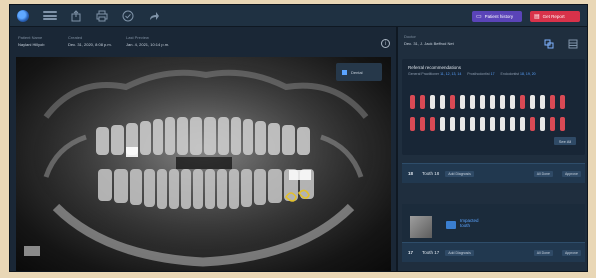  Describe the element at coordinates (451, 225) in the screenshot. I see `finding-tag` at that location.